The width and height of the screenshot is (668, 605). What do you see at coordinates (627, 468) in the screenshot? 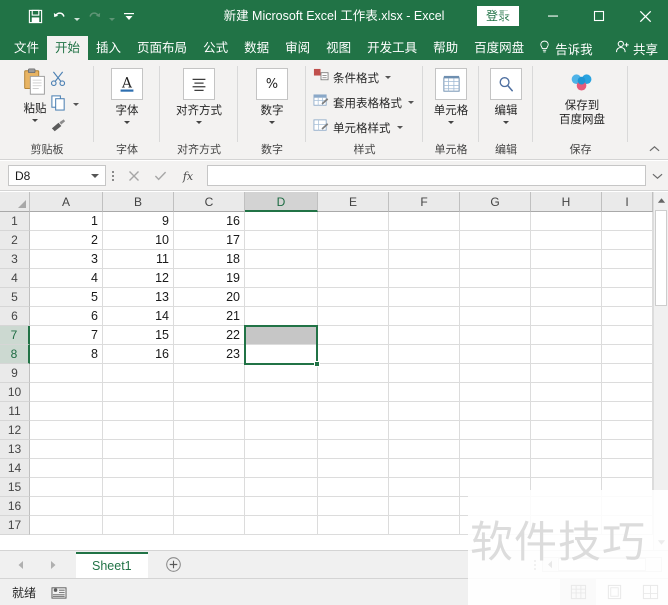
I see `cell-I14` at bounding box center [627, 468].